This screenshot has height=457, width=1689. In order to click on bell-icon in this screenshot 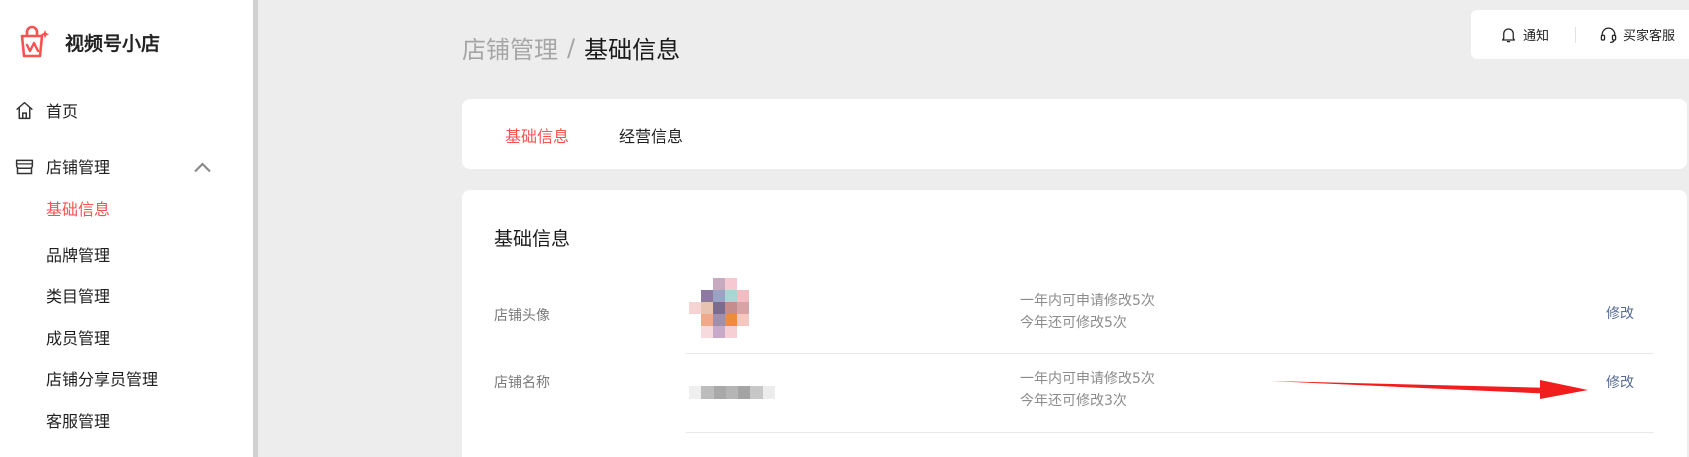, I will do `click(1508, 35)`.